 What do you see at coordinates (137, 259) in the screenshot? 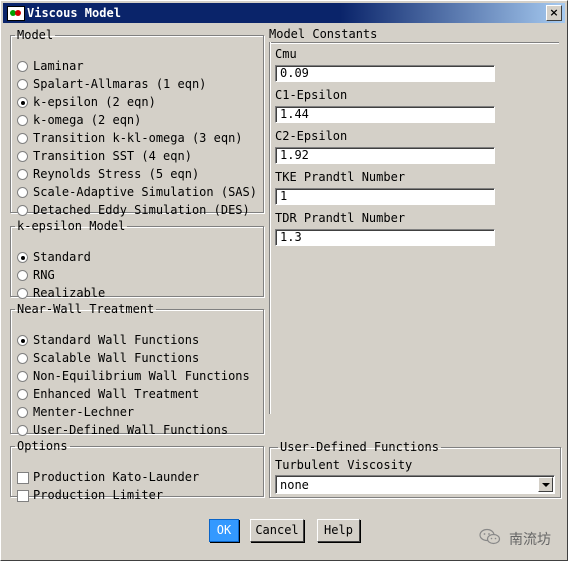
I see `k-epsilon-model-group: k-epsilon Model Standard RNG Realizable` at bounding box center [137, 259].